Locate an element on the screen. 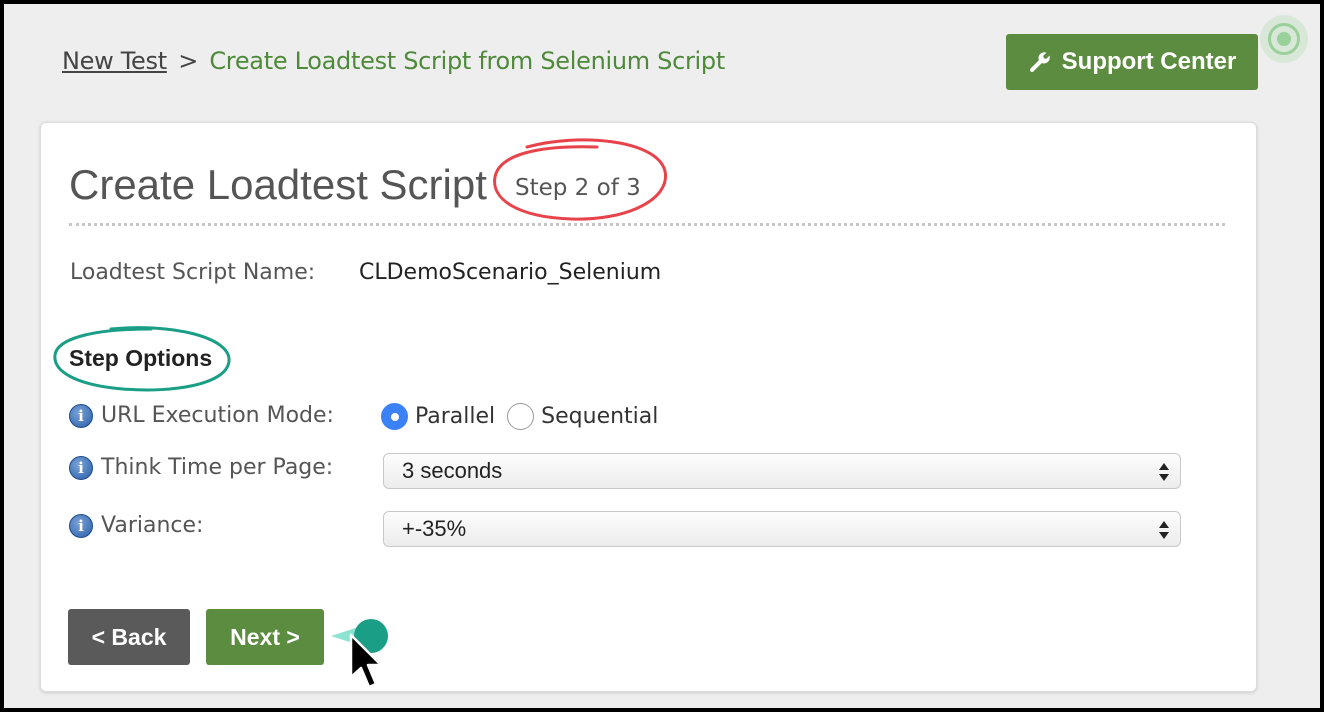  radio-sequential-label: Sequential is located at coordinates (599, 416).